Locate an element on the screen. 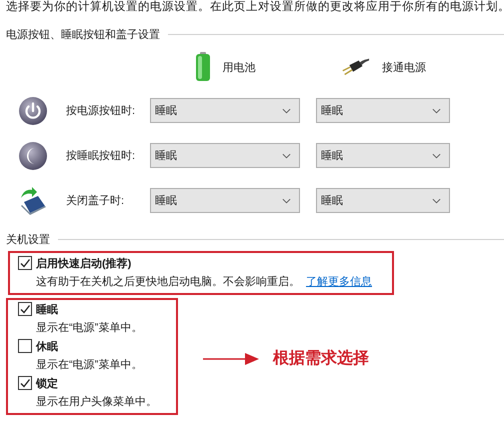  section-title: 电源按钮、睡眠按钮和盖子设置 is located at coordinates (83, 35).